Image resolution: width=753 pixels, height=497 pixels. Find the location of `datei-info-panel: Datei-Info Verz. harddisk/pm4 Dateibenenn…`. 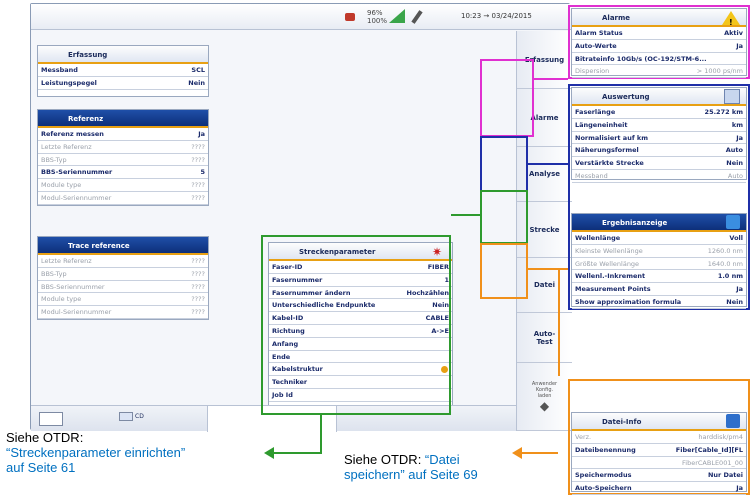

datei-info-panel: Datei-Info Verz. harddisk/pm4 Dateibenenn… is located at coordinates (659, 453).